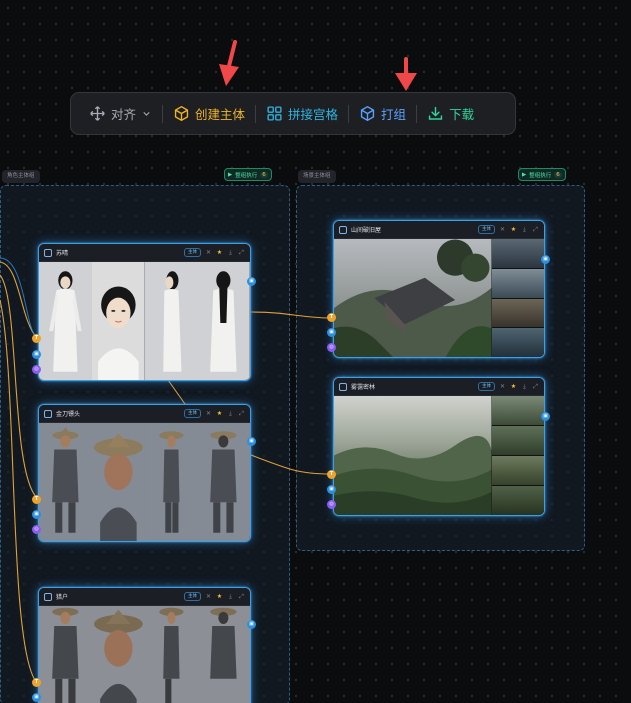  What do you see at coordinates (144, 253) in the screenshot?
I see `node-header: 苏晴 主体 ✕ ★ ⤓ ⤢` at bounding box center [144, 253].